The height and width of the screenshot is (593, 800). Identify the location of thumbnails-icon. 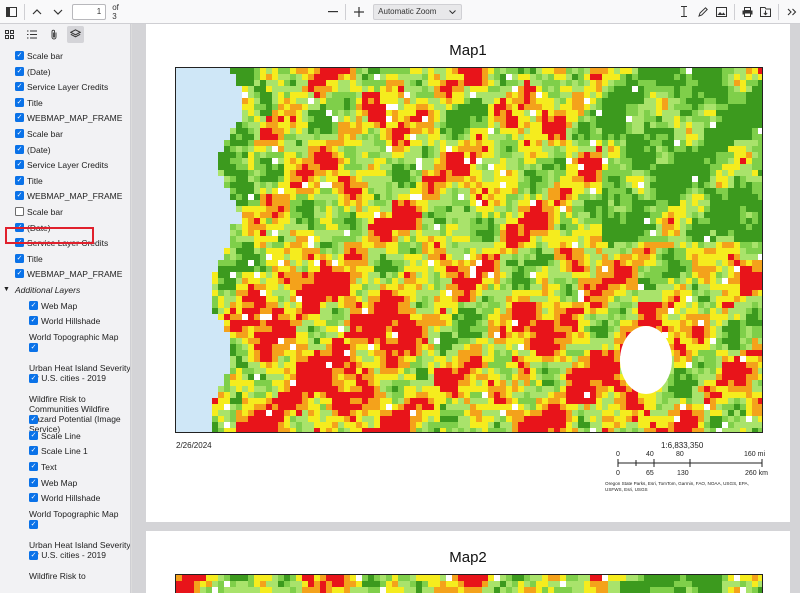
(9, 34).